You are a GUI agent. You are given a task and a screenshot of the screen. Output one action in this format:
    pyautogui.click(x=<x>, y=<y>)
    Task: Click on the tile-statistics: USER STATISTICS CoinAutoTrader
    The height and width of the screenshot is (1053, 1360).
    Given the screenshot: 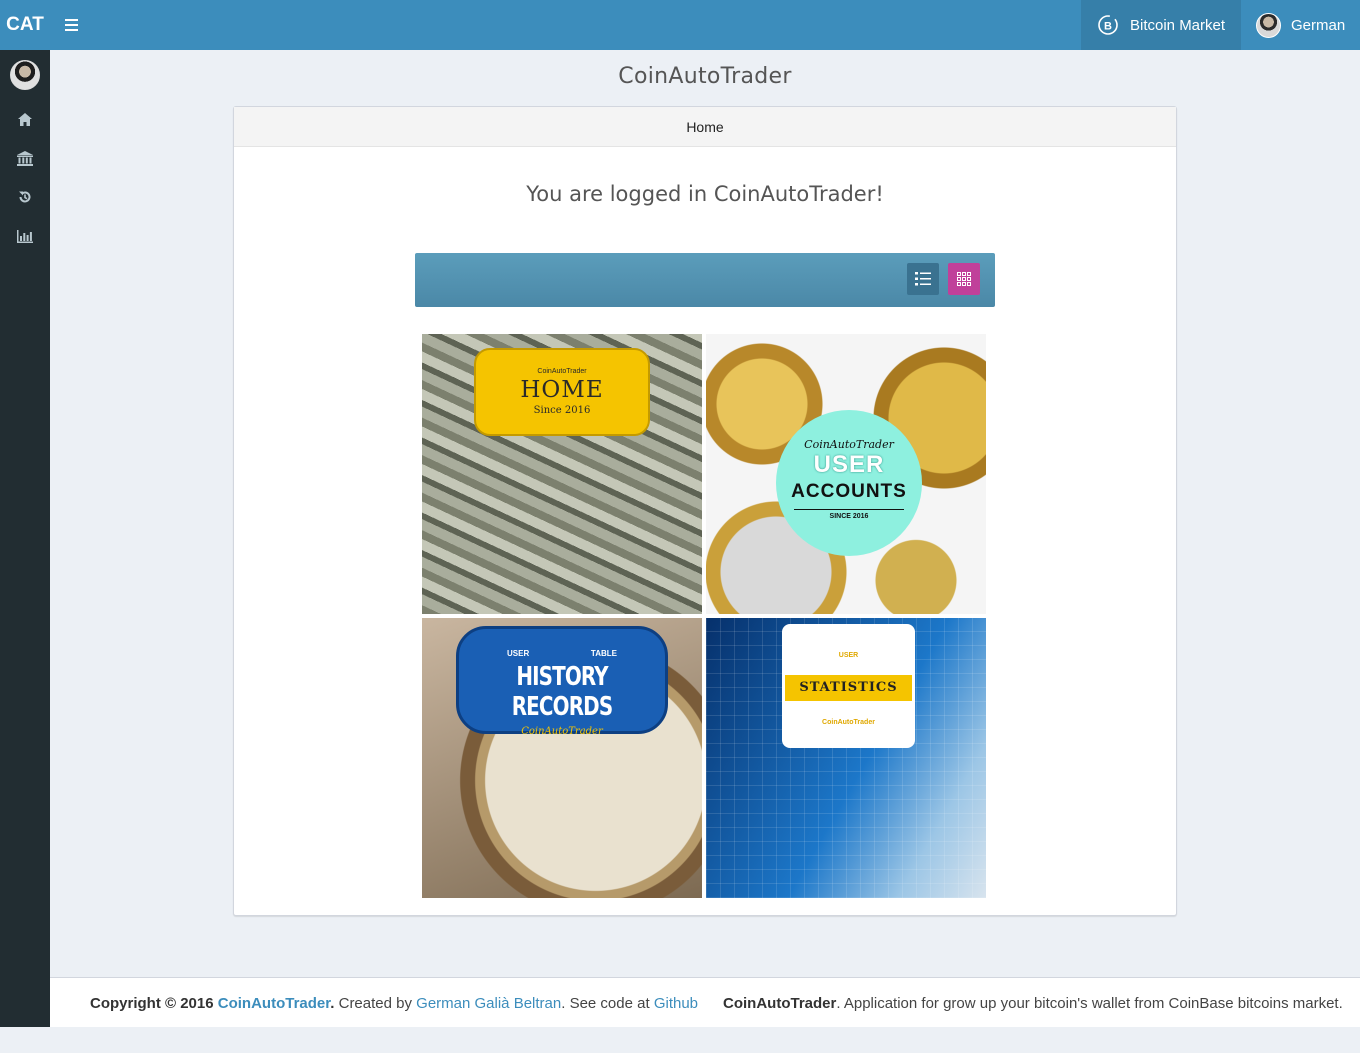 What is the action you would take?
    pyautogui.click(x=846, y=758)
    